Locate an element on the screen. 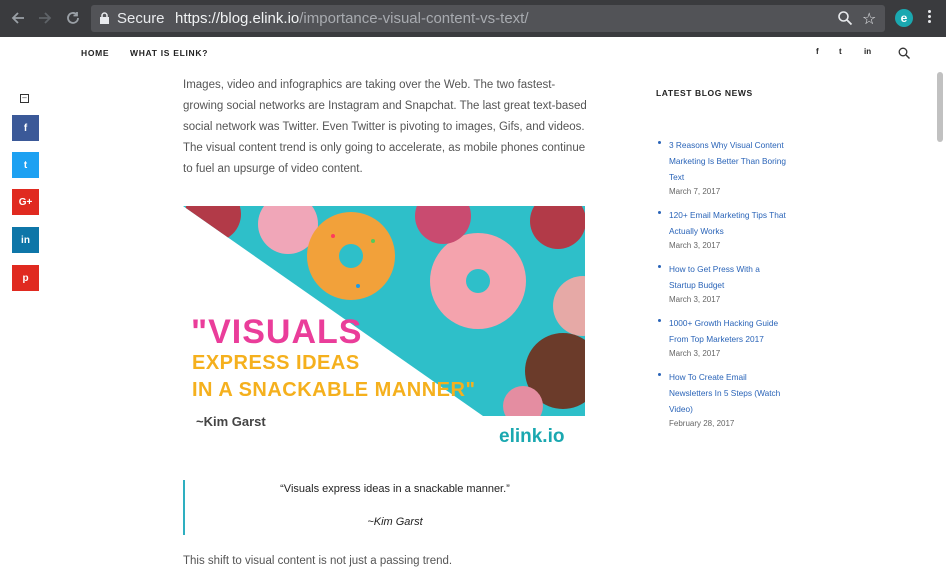 The width and height of the screenshot is (946, 581). hero-quote-line3: IN A SNACKABLE MANNER" is located at coordinates (334, 390).